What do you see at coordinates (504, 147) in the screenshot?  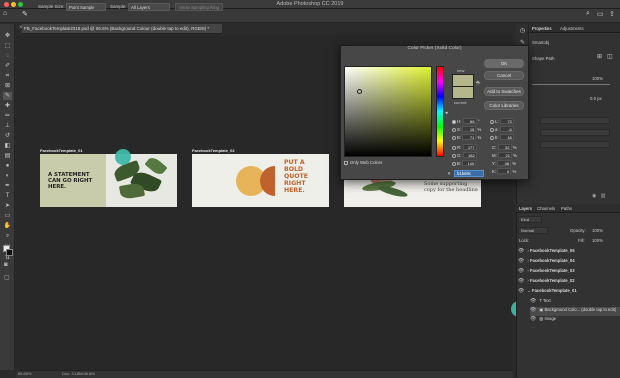 I see `cyan-field: C: 32 %` at bounding box center [504, 147].